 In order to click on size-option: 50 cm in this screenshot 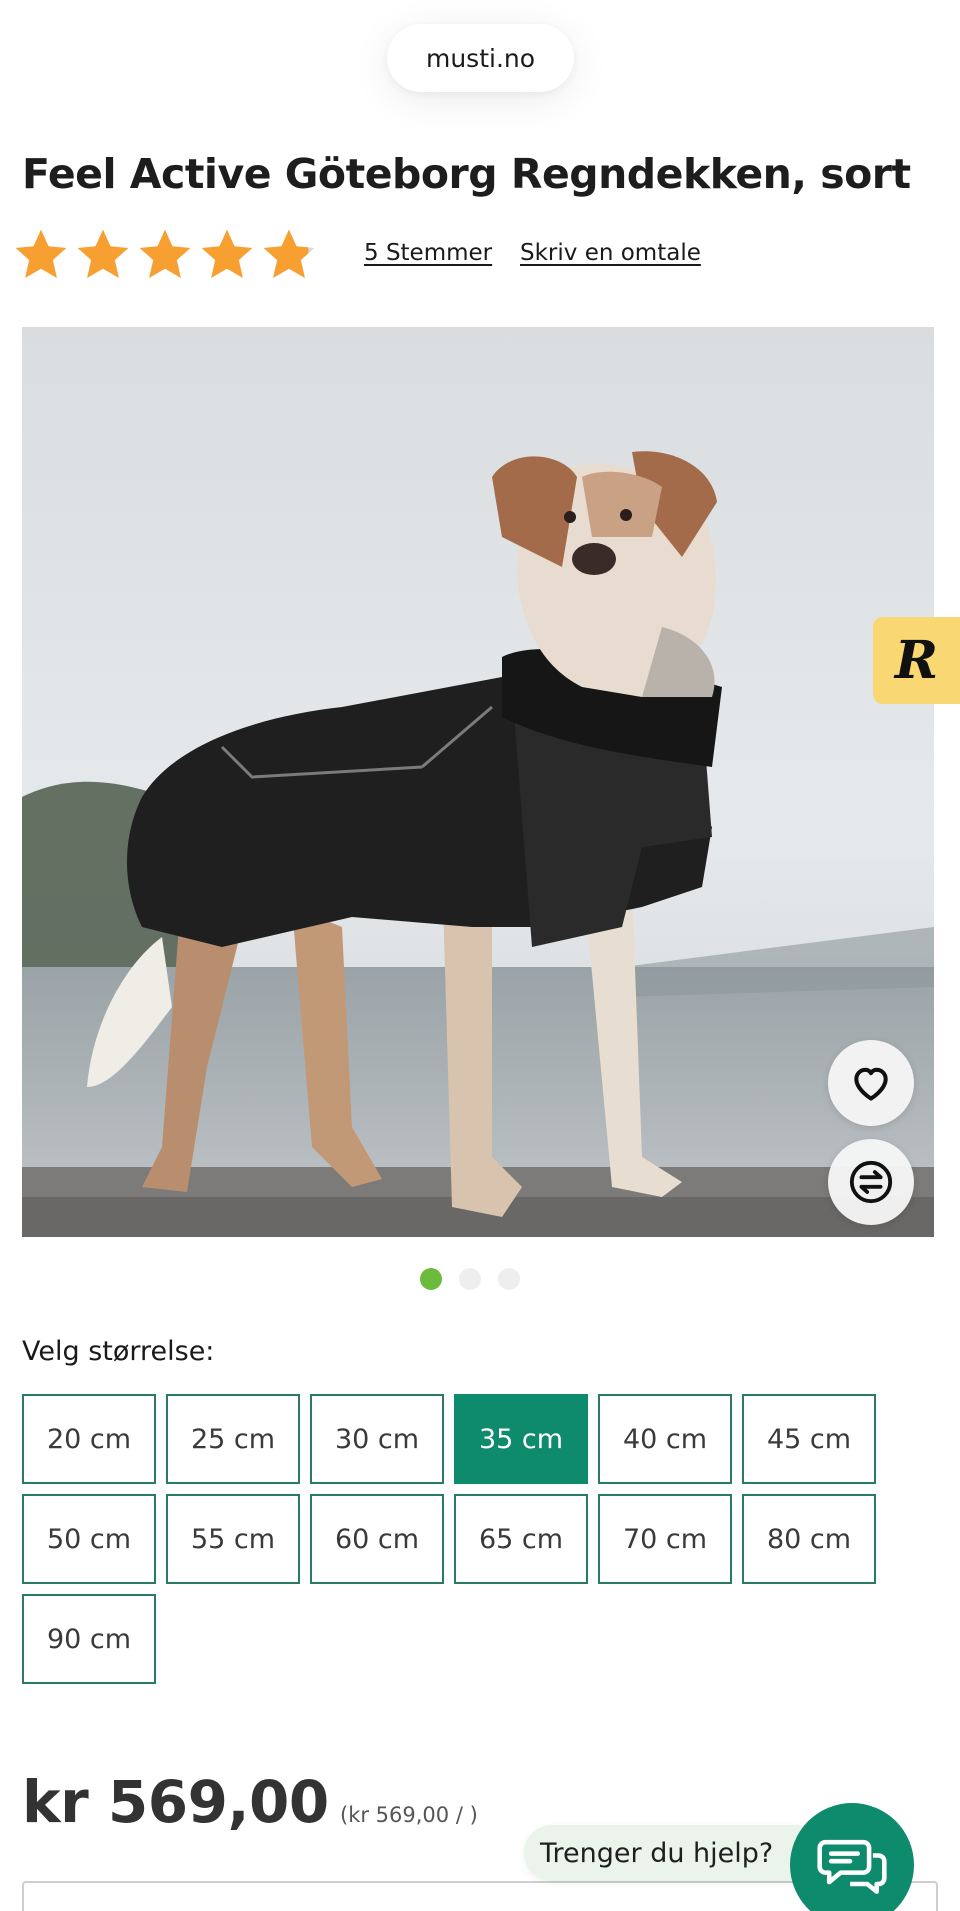, I will do `click(89, 1539)`.